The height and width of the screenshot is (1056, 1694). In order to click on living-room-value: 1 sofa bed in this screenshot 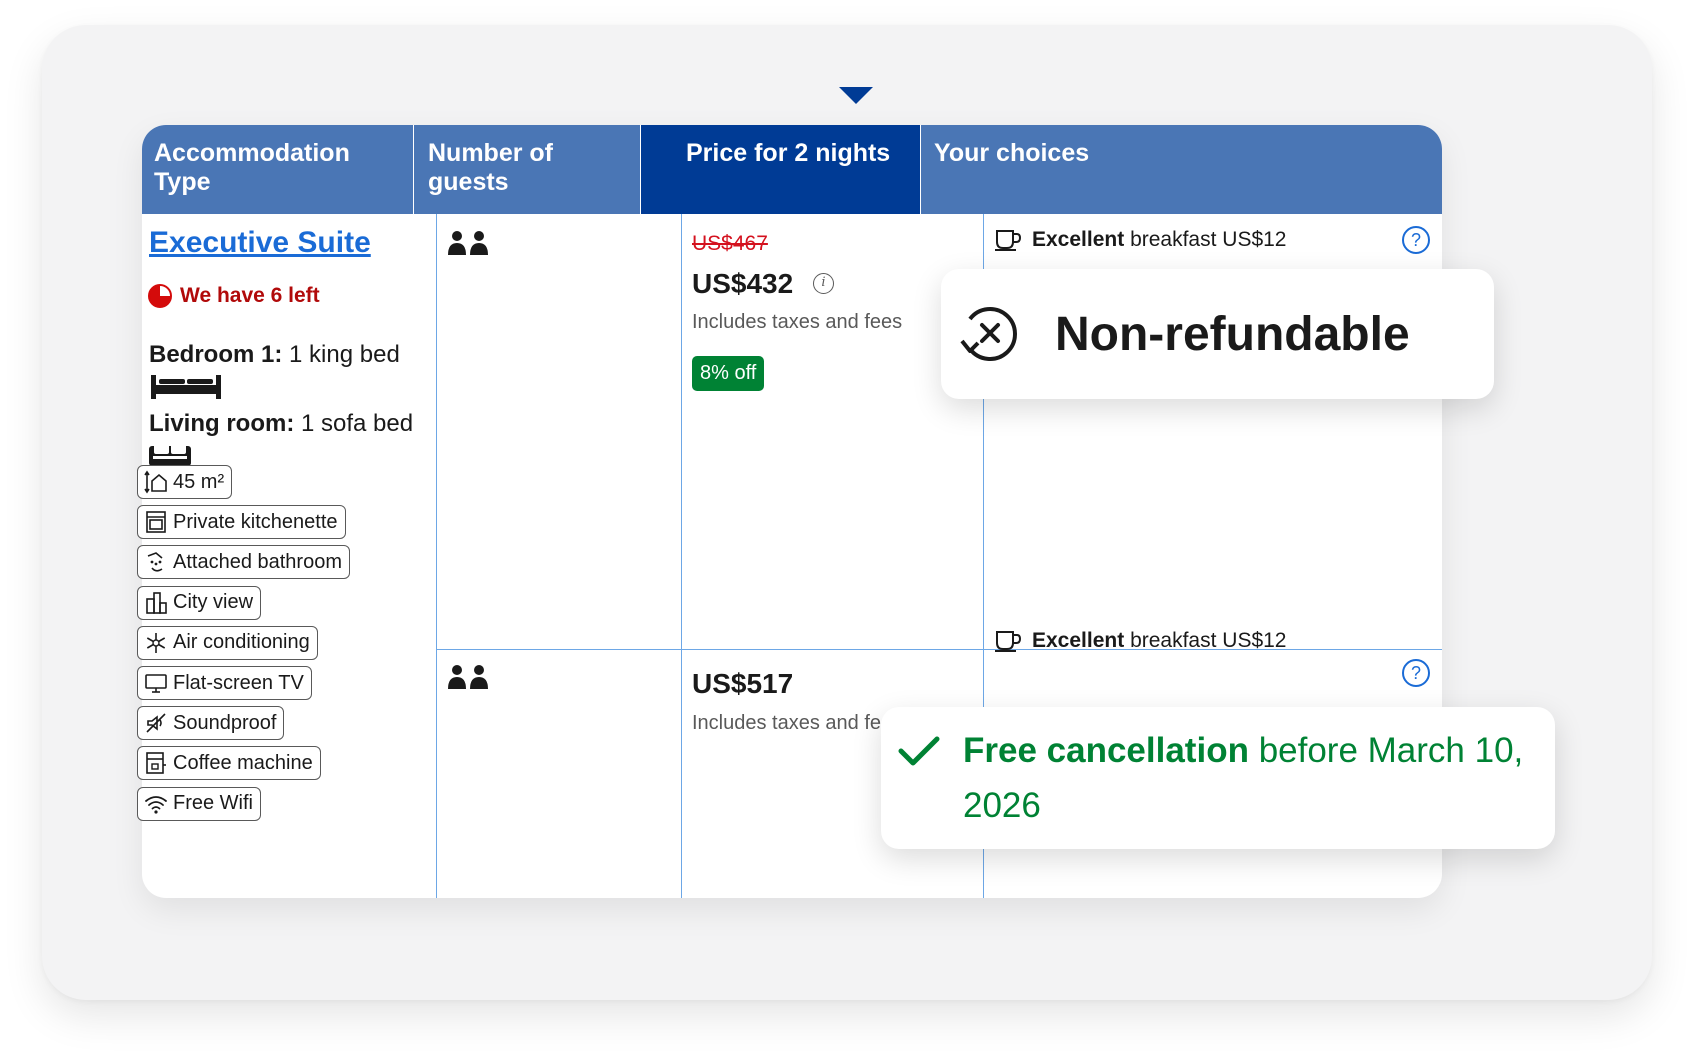, I will do `click(357, 423)`.